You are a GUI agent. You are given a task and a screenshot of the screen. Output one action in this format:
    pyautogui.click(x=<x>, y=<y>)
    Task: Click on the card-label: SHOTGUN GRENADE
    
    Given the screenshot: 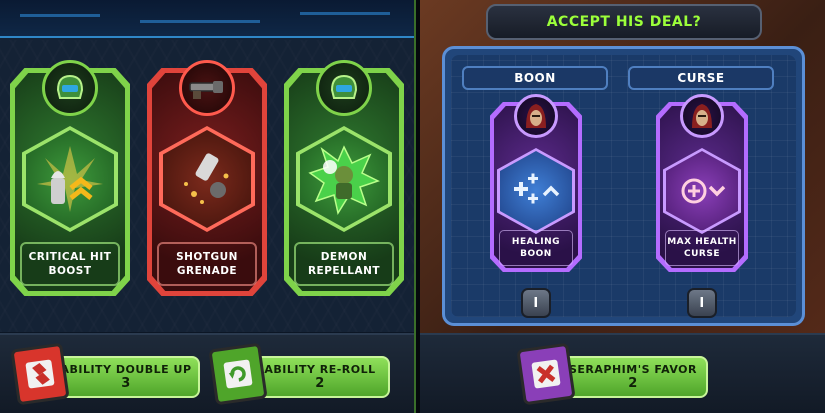 What is the action you would take?
    pyautogui.click(x=207, y=264)
    